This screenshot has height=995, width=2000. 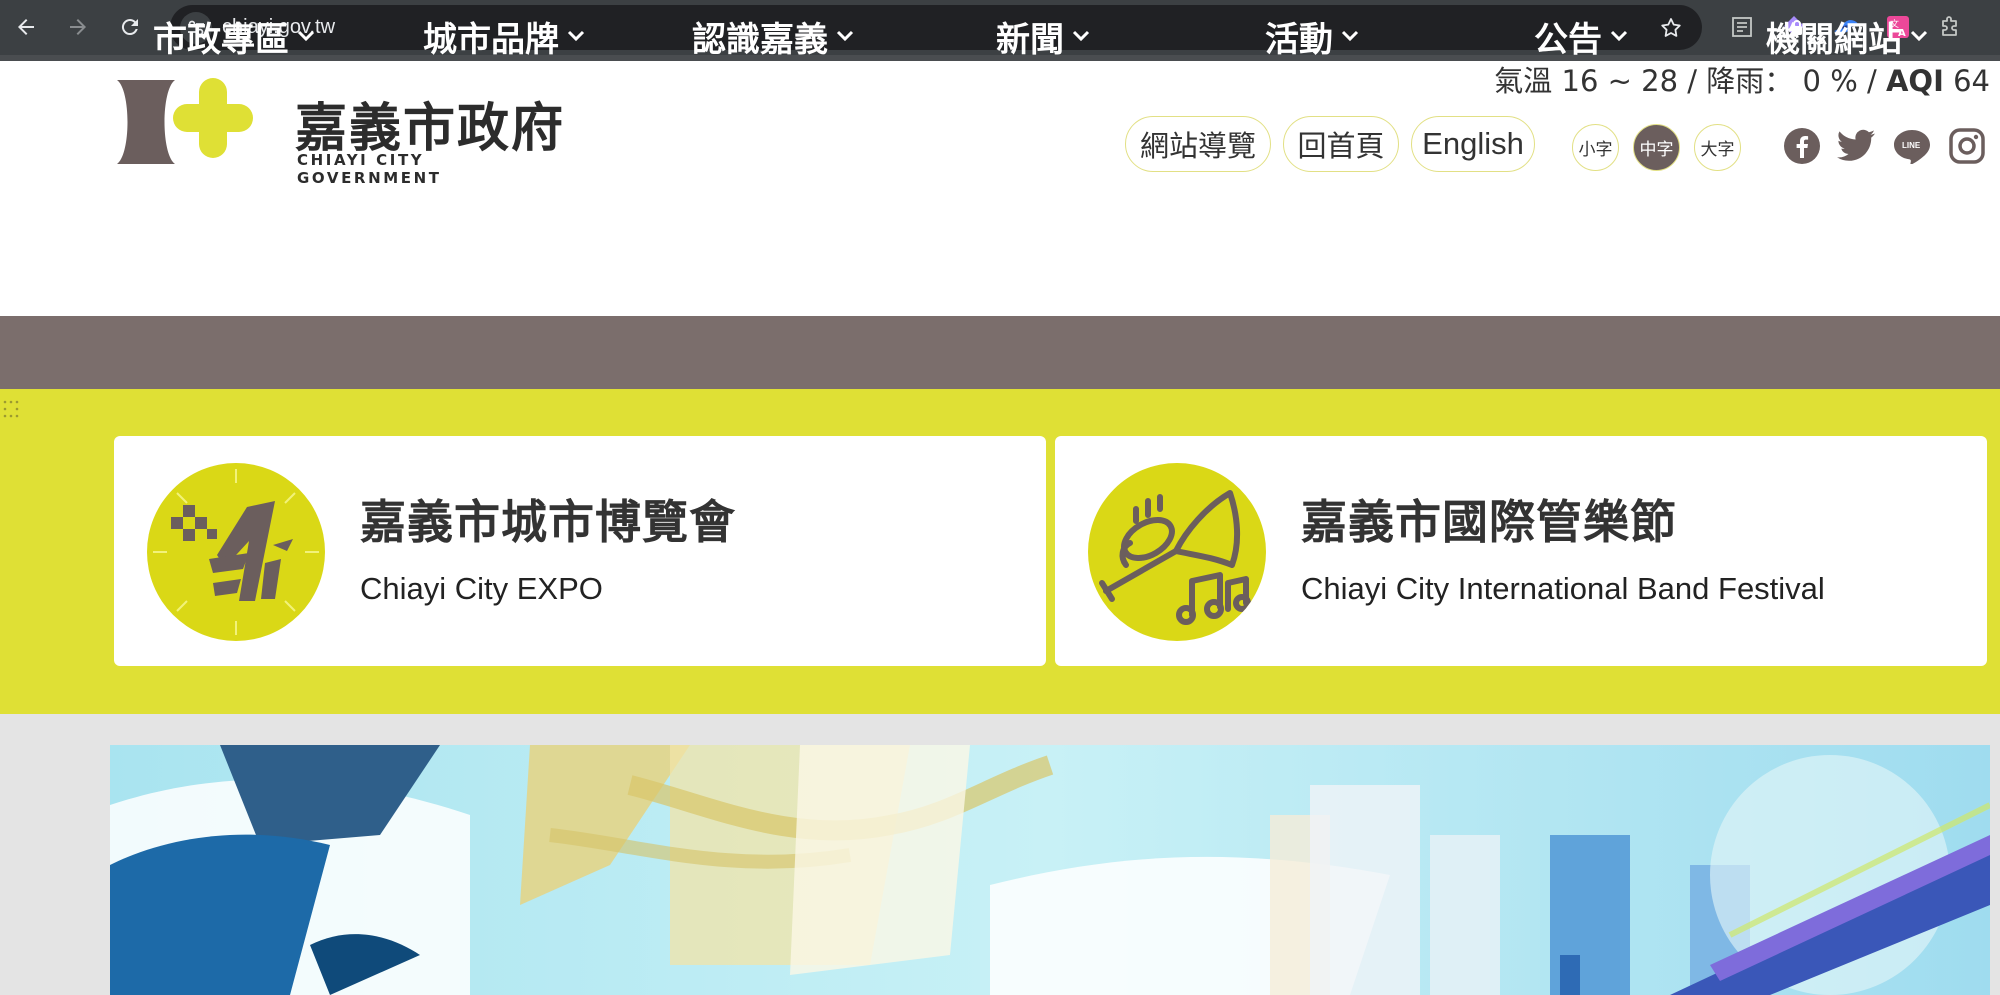 I want to click on nav-item-label: 市政專區, so click(x=221, y=39).